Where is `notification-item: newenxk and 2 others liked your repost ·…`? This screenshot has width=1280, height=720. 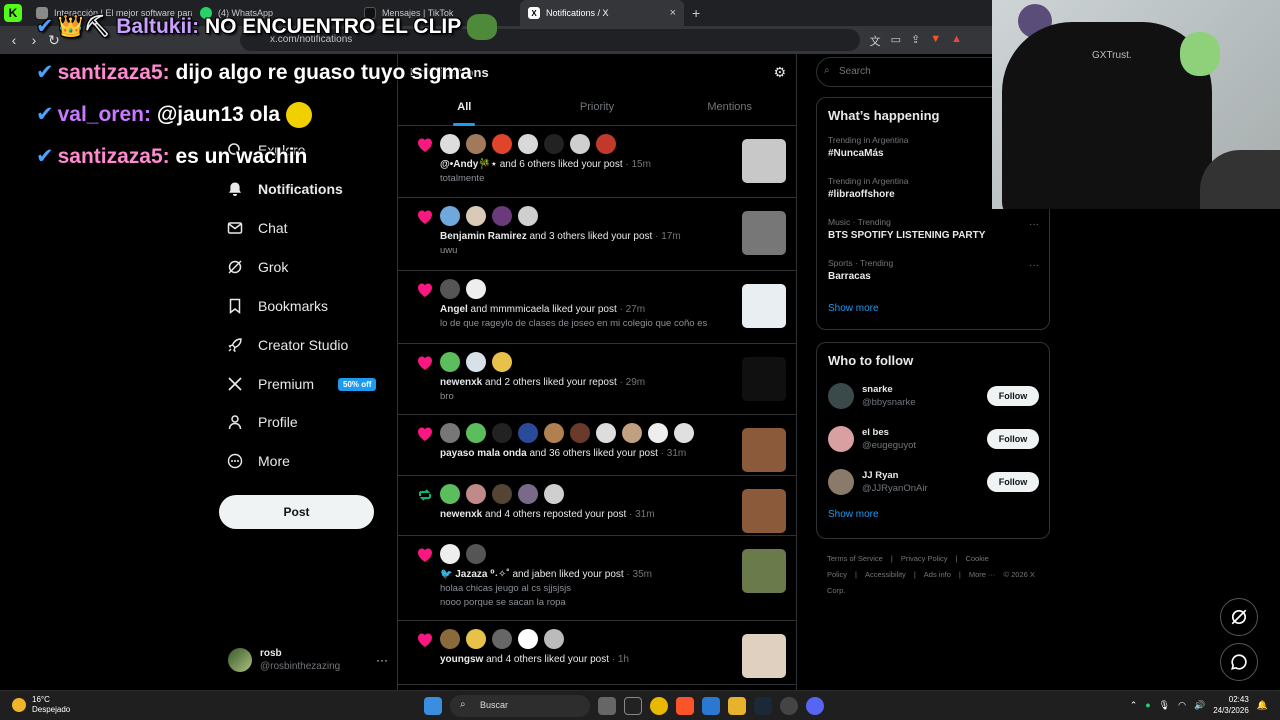
notification-item: newenxk and 2 others liked your repost ·… is located at coordinates (597, 379).